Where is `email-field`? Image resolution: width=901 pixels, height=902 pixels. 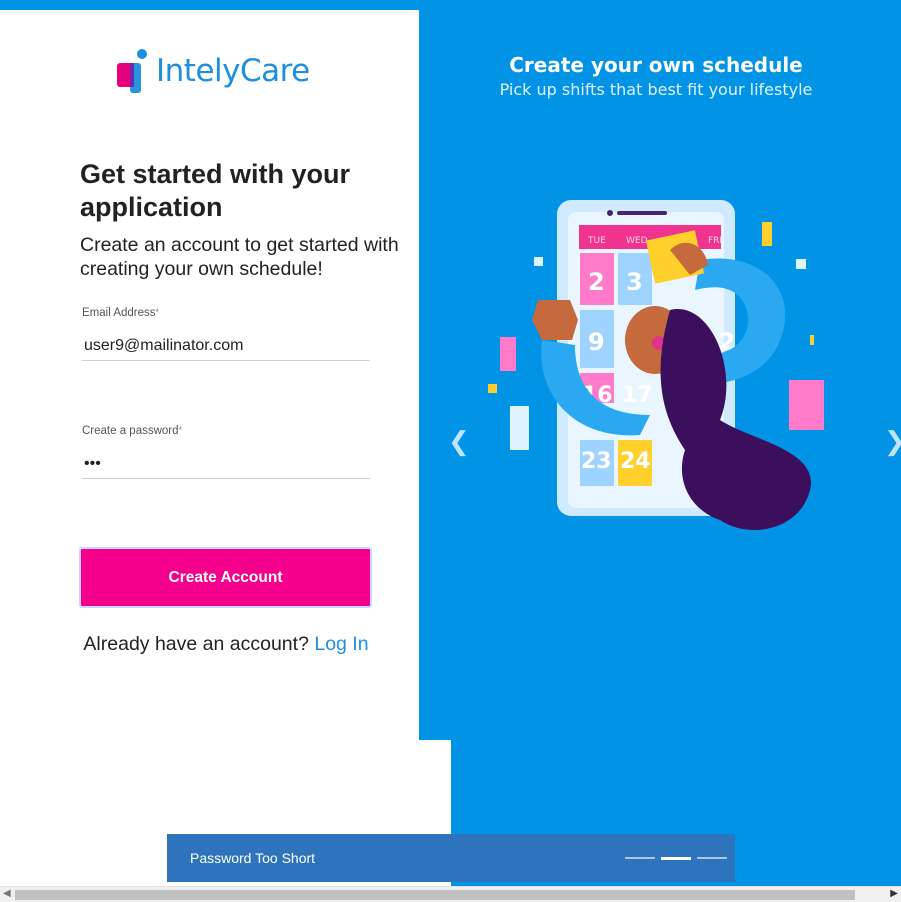
email-field is located at coordinates (226, 346).